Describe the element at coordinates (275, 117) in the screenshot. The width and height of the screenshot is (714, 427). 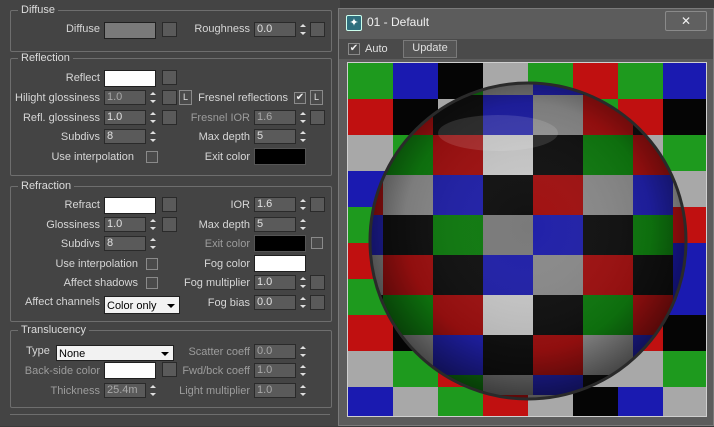
I see `fresnel-ior-value: 1.6` at that location.